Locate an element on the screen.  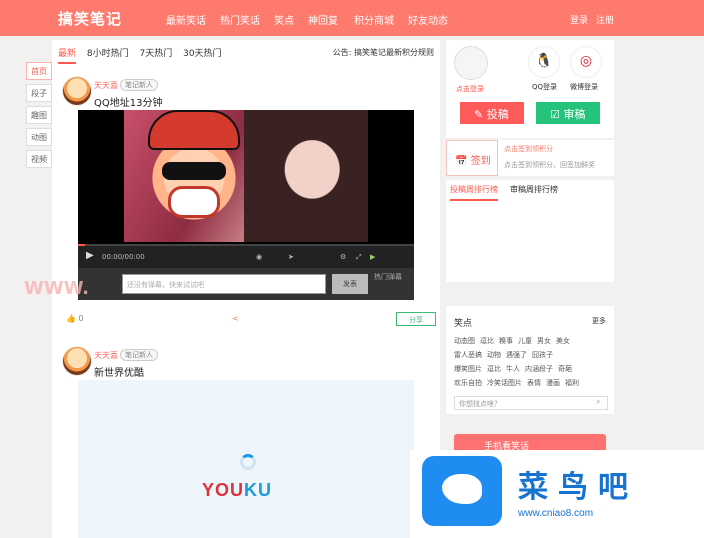
nav-latest-jokes: 最新笑话 is located at coordinates (186, 19).